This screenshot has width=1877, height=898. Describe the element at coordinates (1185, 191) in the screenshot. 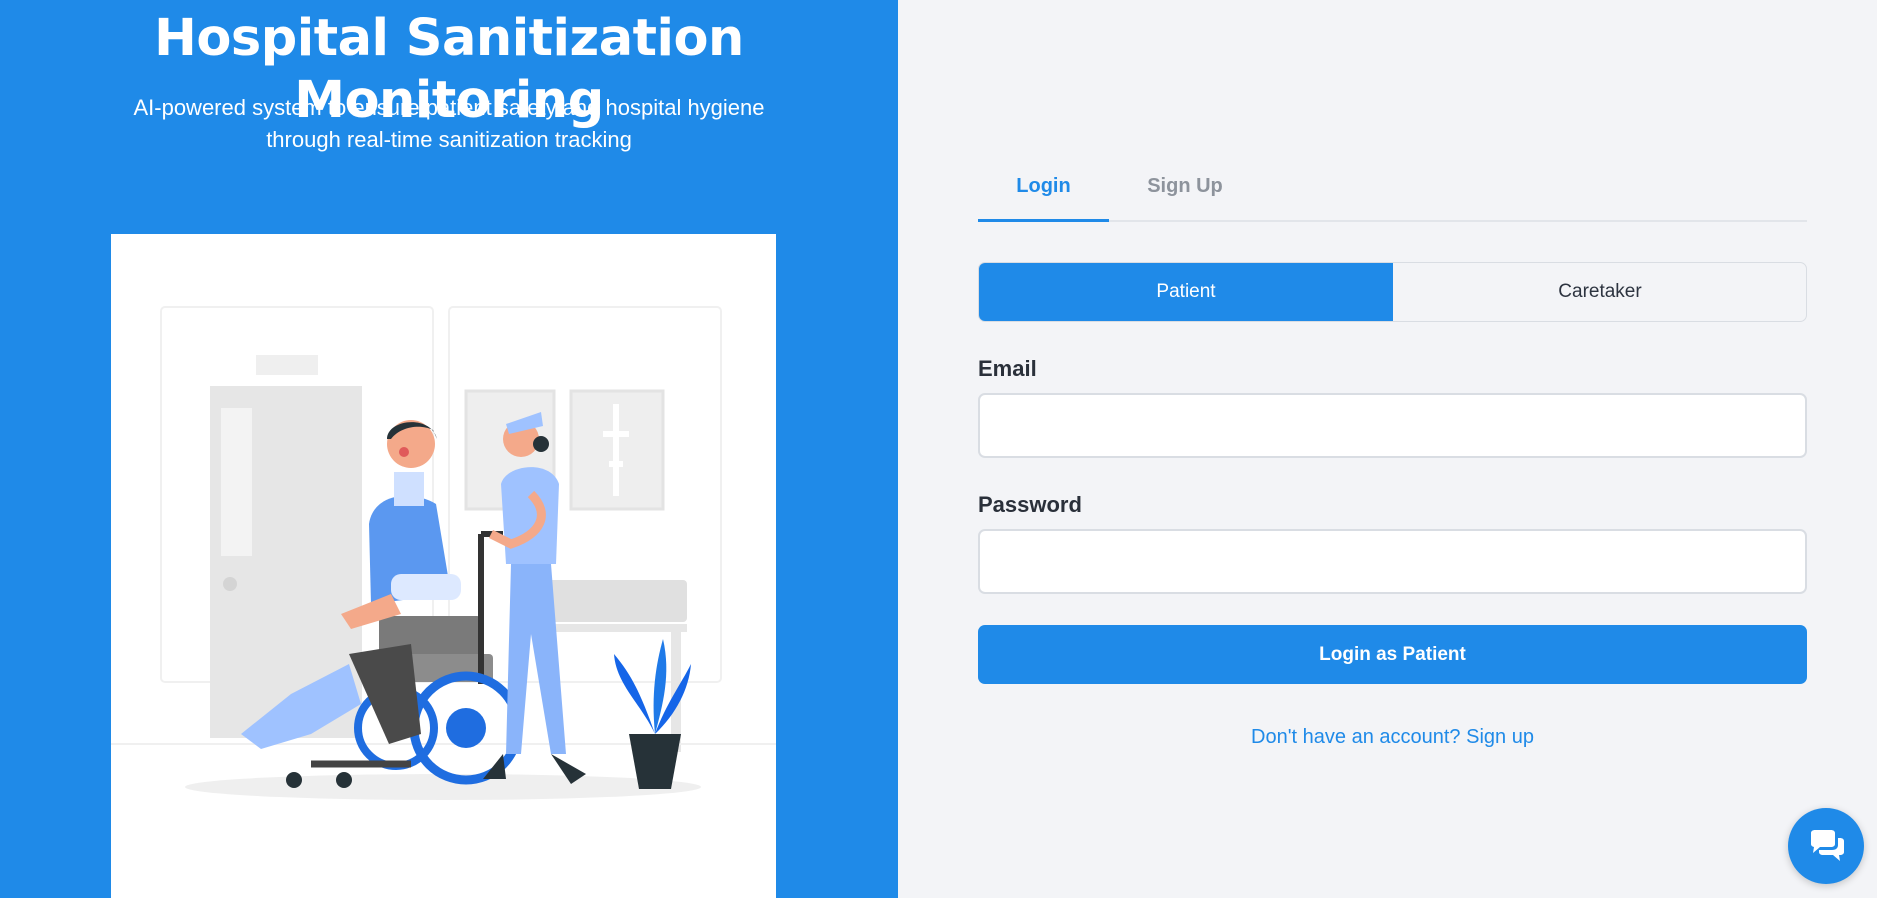

I see `tab-signup: Sign Up` at that location.